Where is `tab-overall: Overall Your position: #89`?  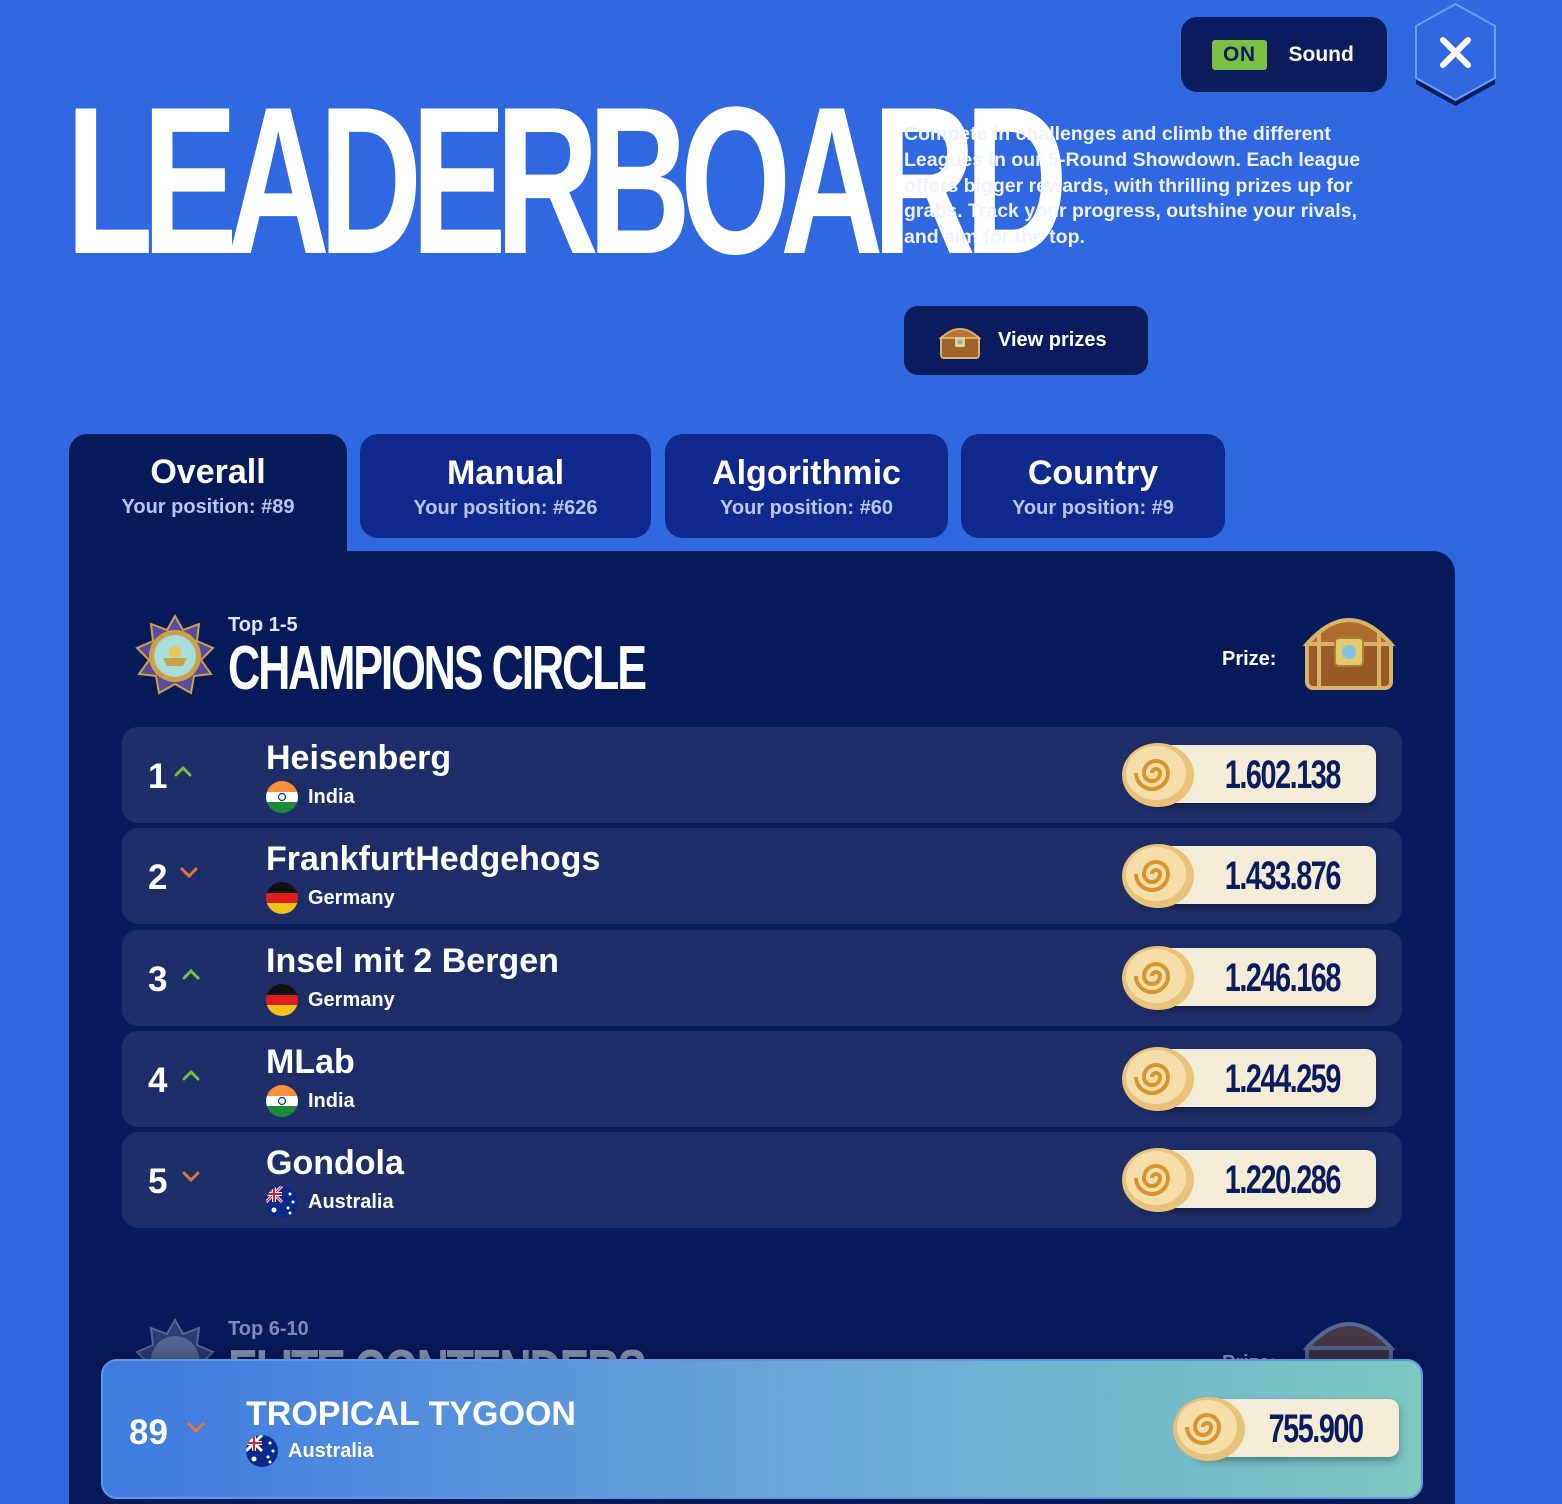 tab-overall: Overall Your position: #89 is located at coordinates (208, 499).